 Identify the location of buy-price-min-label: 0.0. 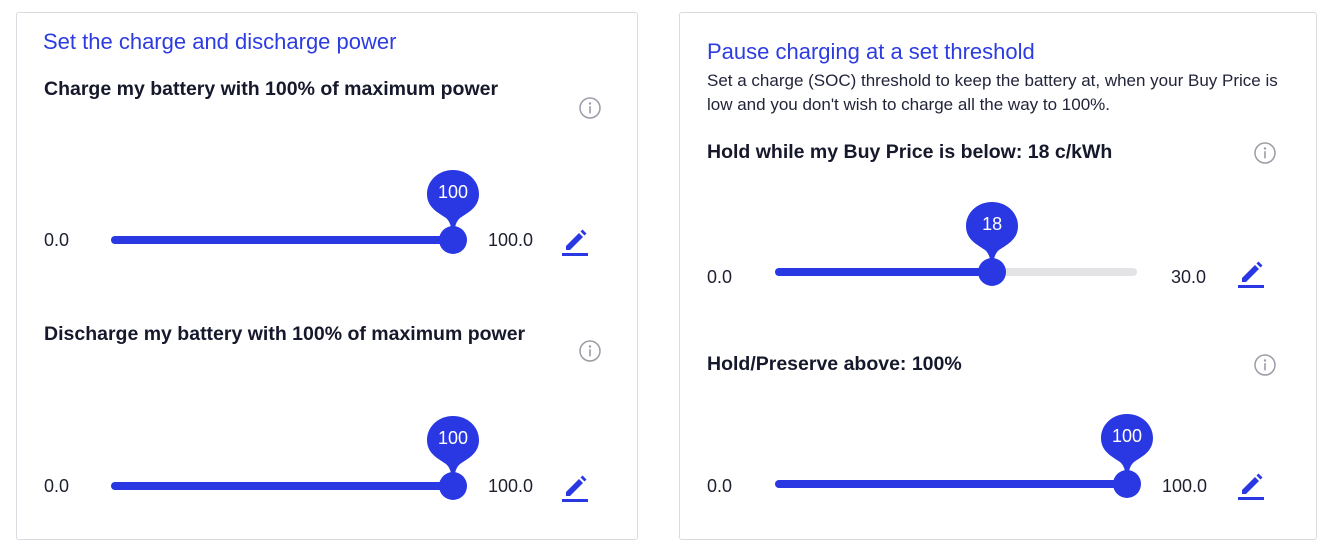
(720, 277).